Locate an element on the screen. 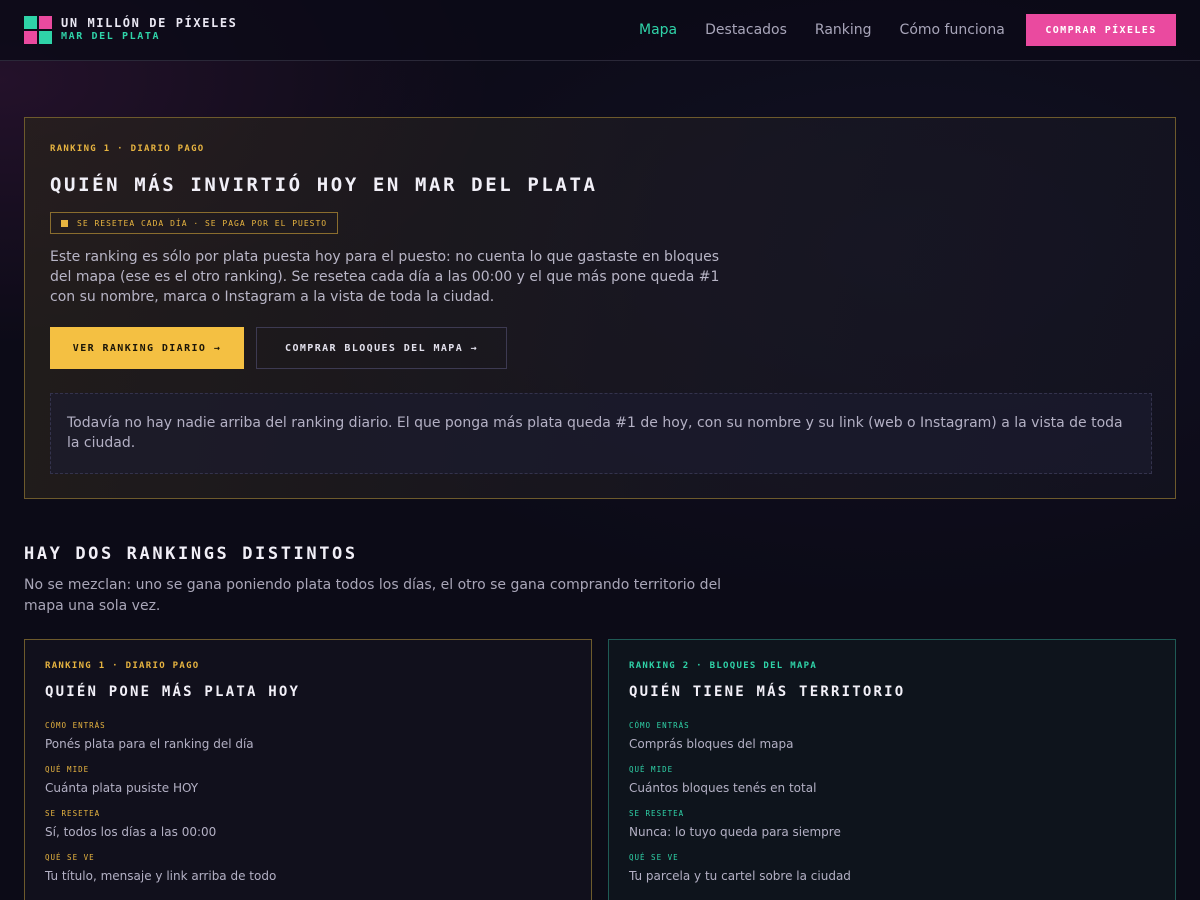 This screenshot has width=1200, height=900. pixel-grid-logo-icon is located at coordinates (38, 30).